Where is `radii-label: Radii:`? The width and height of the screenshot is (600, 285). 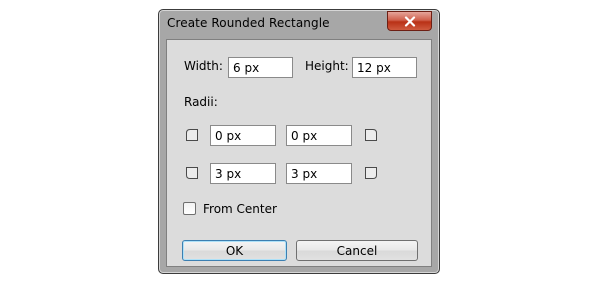 radii-label: Radii: is located at coordinates (201, 102).